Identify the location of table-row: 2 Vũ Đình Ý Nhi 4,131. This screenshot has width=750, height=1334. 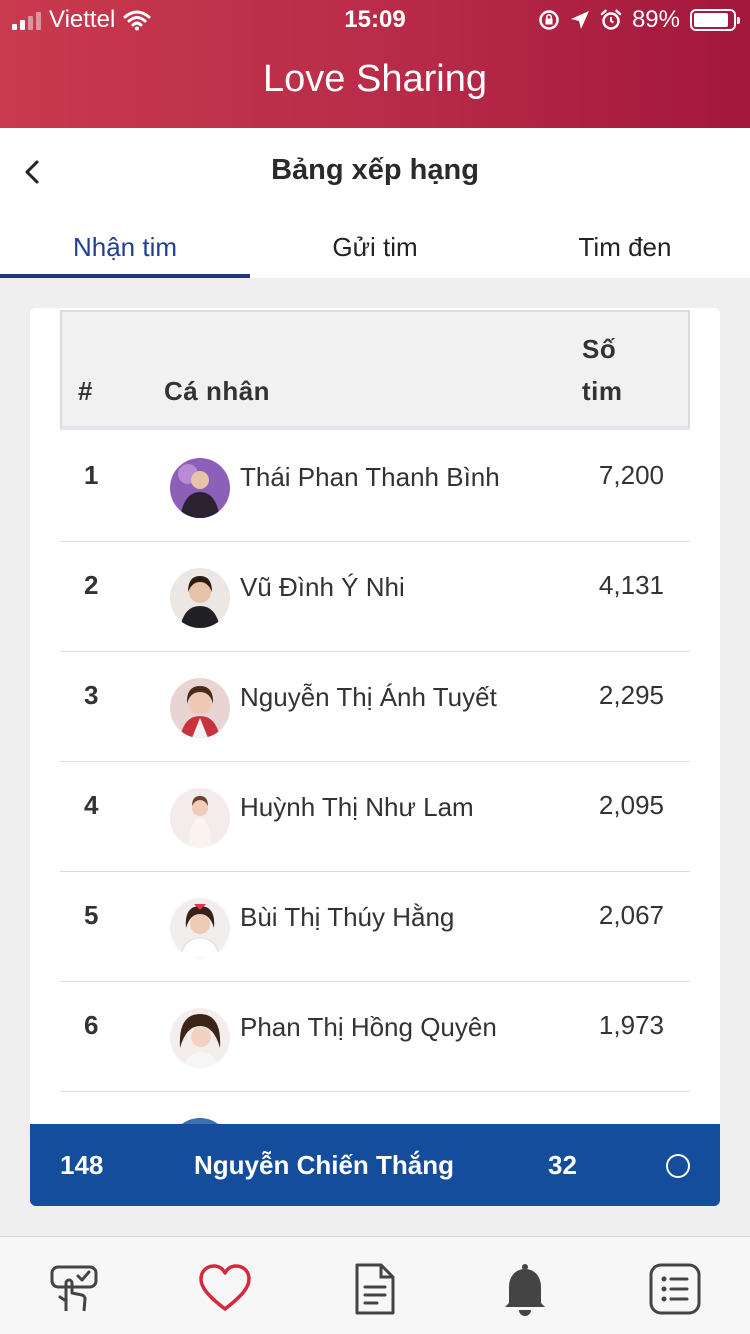
(375, 597).